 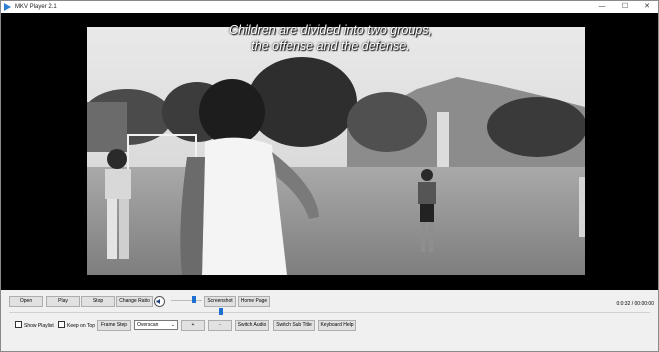 I want to click on overscan-value: Overscan, so click(x=148, y=325).